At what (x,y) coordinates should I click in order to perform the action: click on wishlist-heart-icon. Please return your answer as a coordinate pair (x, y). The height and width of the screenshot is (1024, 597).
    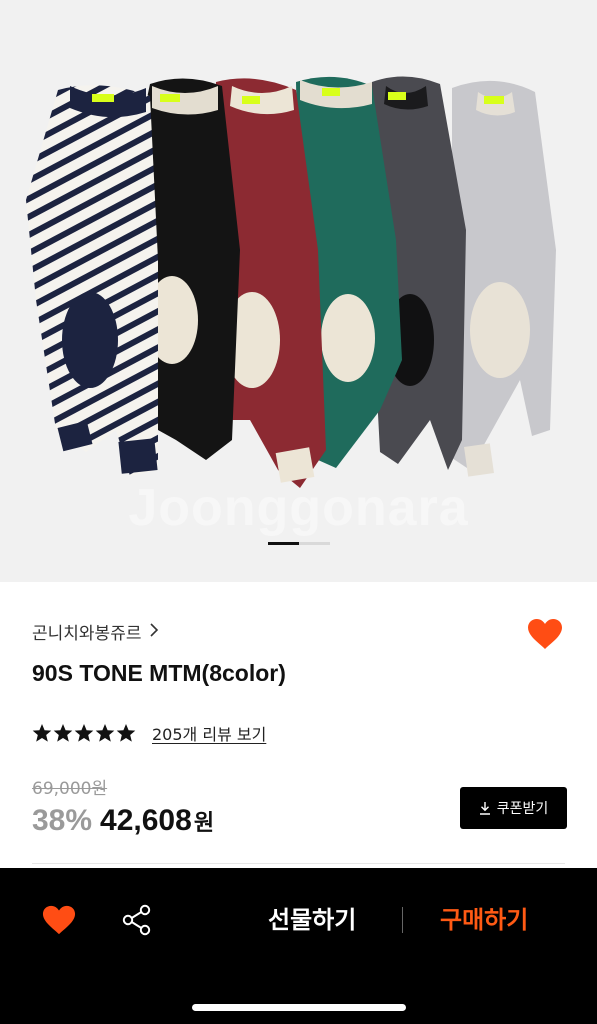
    Looking at the image, I should click on (545, 634).